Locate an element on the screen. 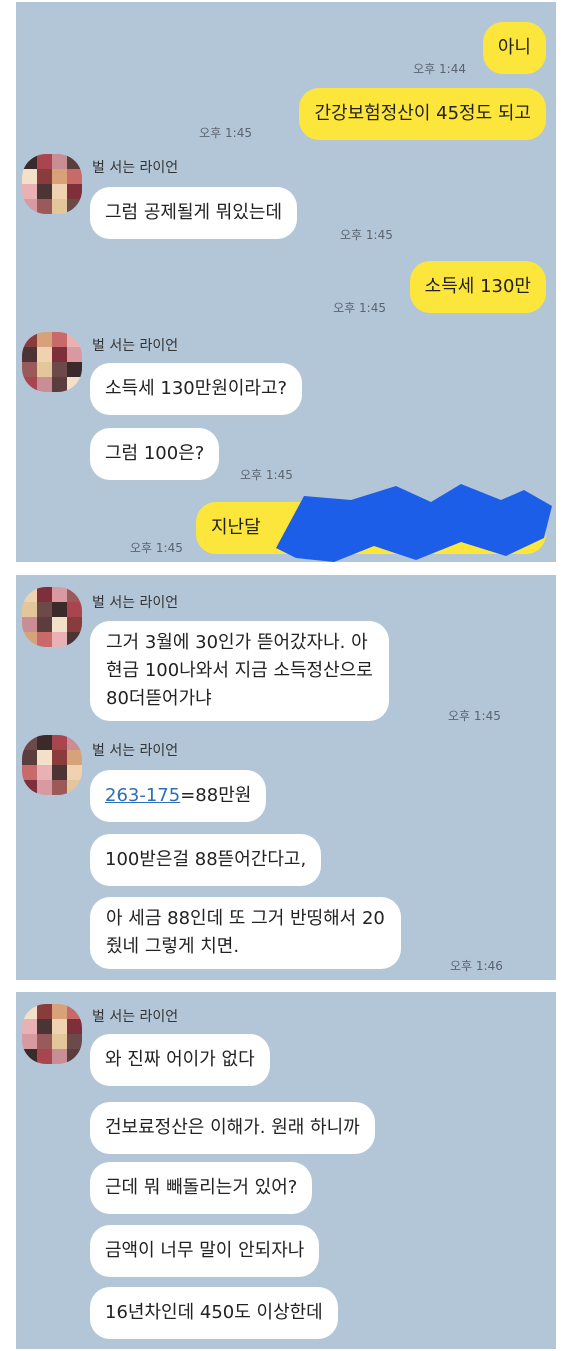 Image resolution: width=567 pixels, height=1351 pixels. message-text: 100받은걸 88뜯어간다고, is located at coordinates (206, 859).